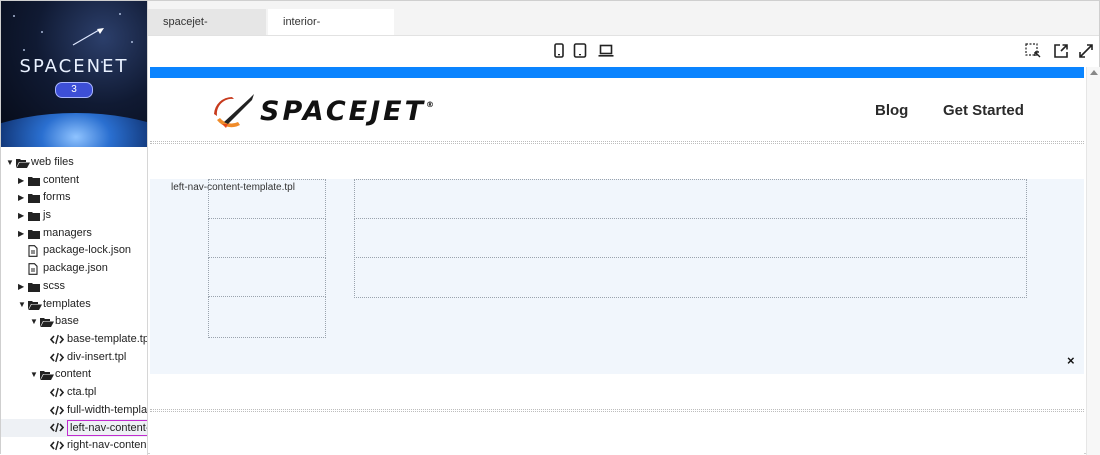 The width and height of the screenshot is (1100, 455). I want to click on tree-item: ▶ managers, so click(74, 234).